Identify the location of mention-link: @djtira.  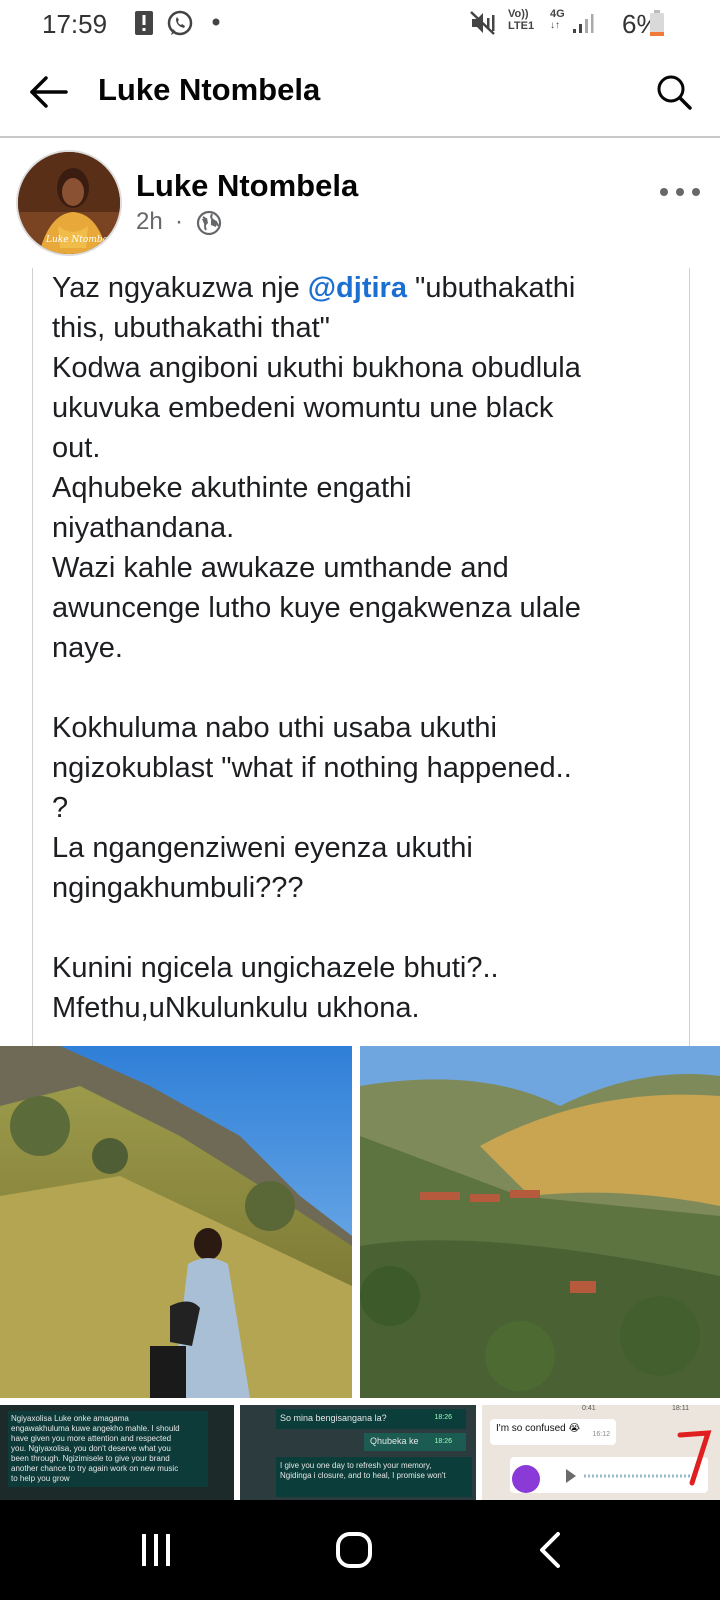
(357, 288).